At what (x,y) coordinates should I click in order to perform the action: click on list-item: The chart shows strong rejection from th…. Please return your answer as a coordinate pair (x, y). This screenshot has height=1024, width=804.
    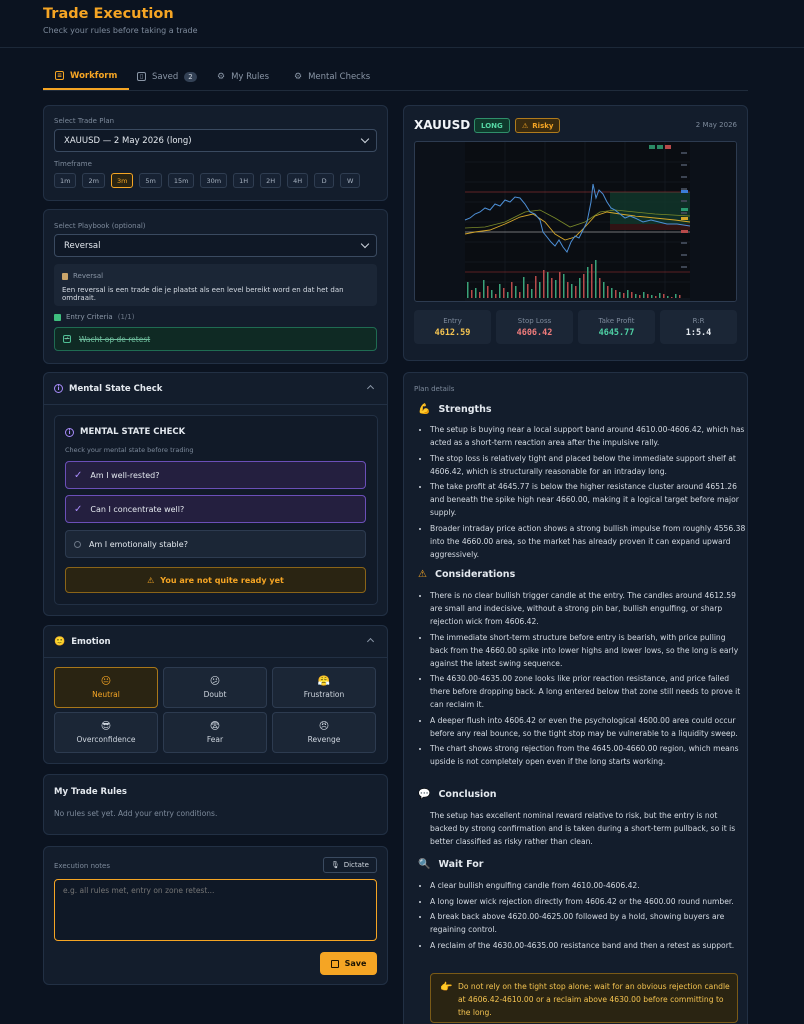
    Looking at the image, I should click on (588, 755).